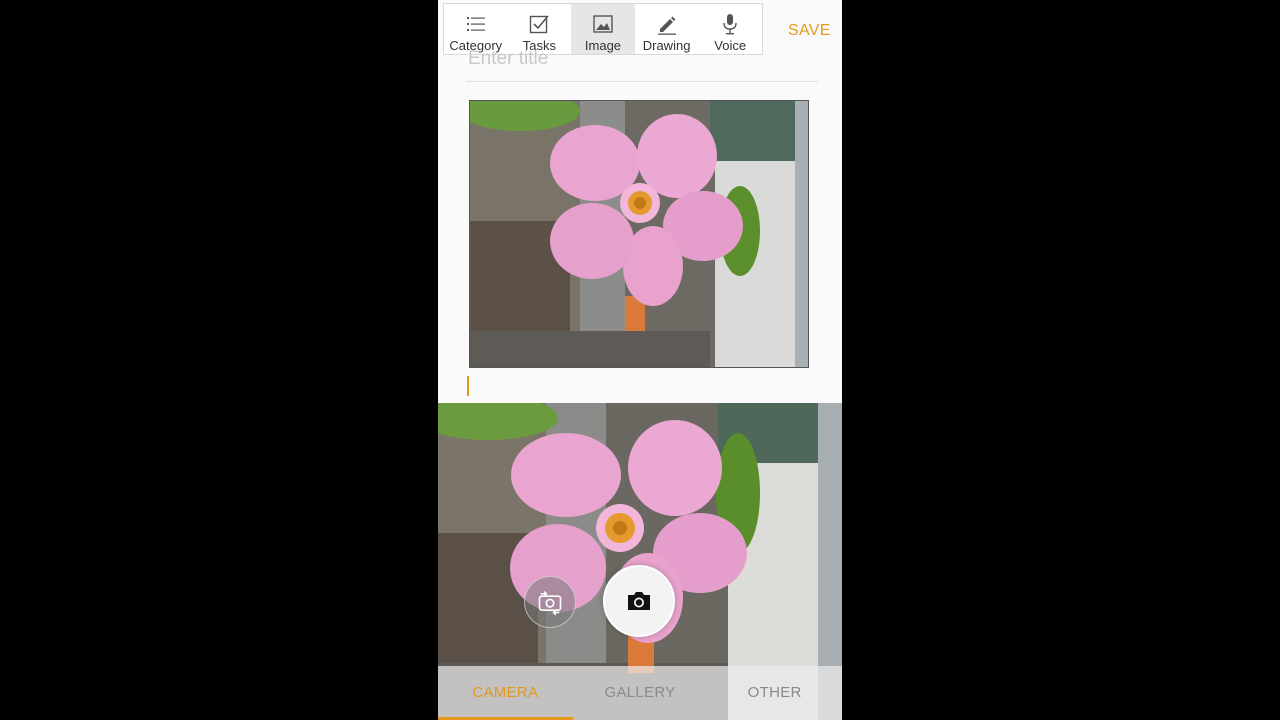 This screenshot has height=720, width=1280. Describe the element at coordinates (666, 25) in the screenshot. I see `pencil-icon` at that location.